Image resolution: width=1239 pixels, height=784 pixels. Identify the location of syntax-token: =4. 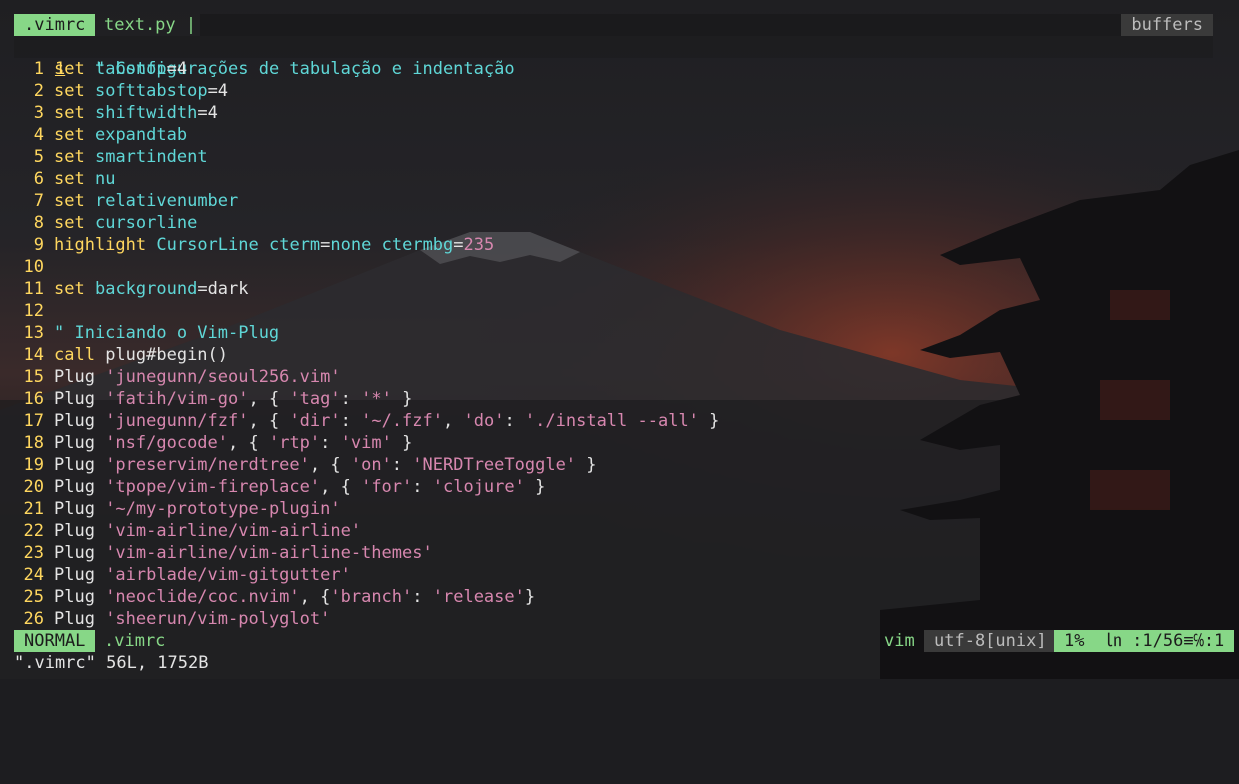
(218, 91).